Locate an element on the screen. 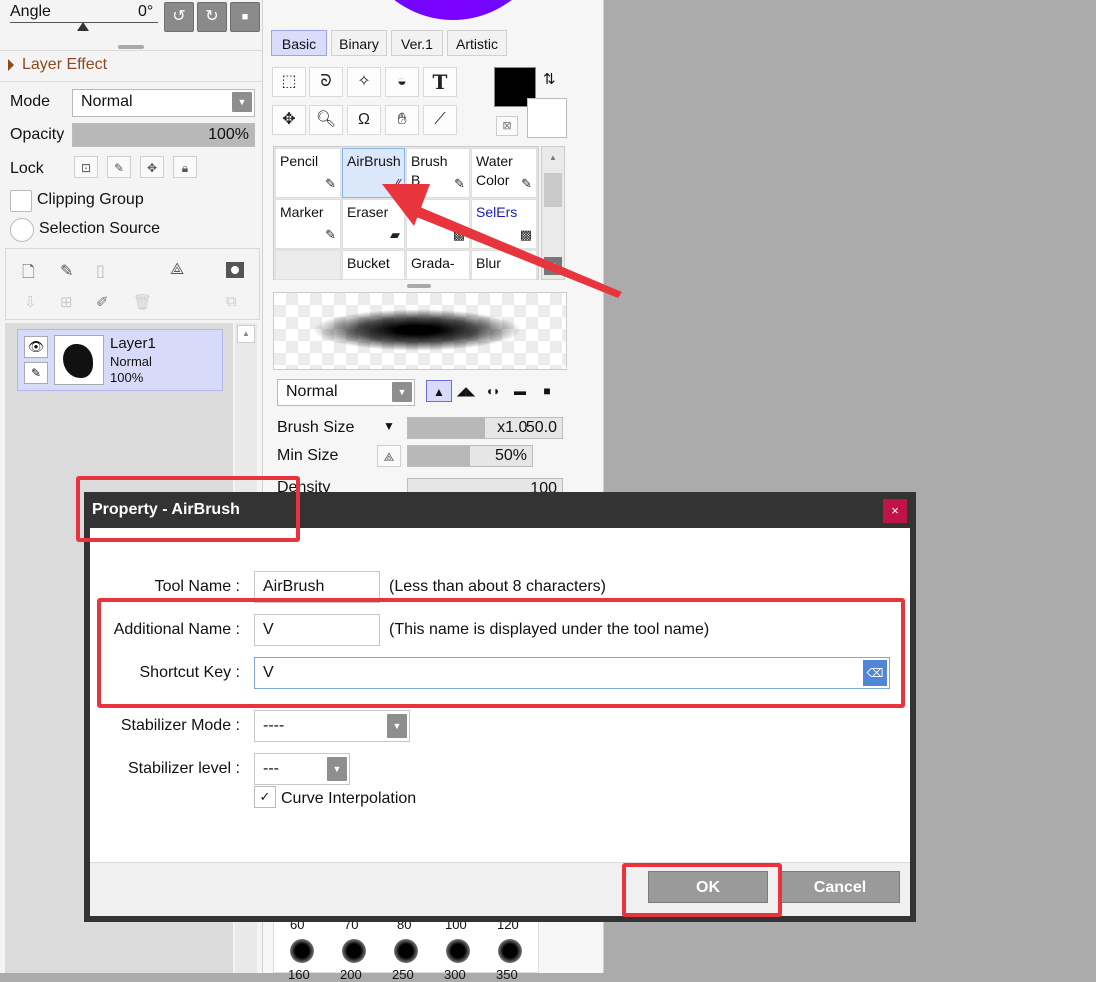  size-preset-label: 160 is located at coordinates (299, 974).